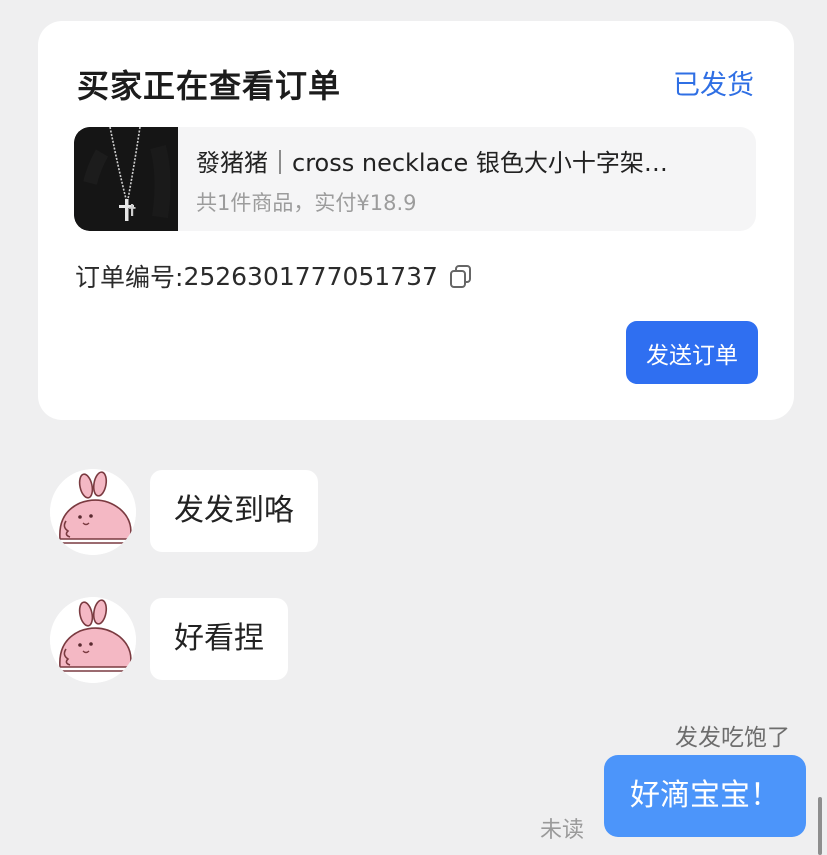  I want to click on product-thumbnail, so click(126, 179).